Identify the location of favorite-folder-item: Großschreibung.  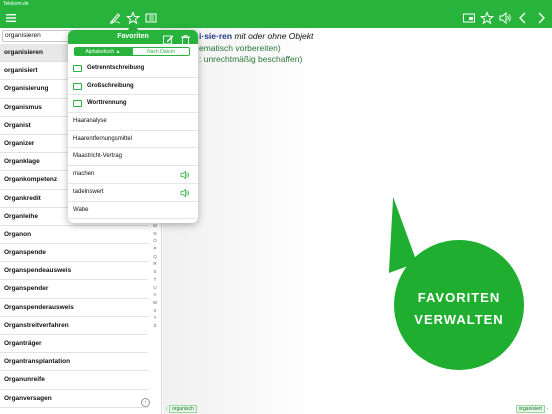
(133, 87).